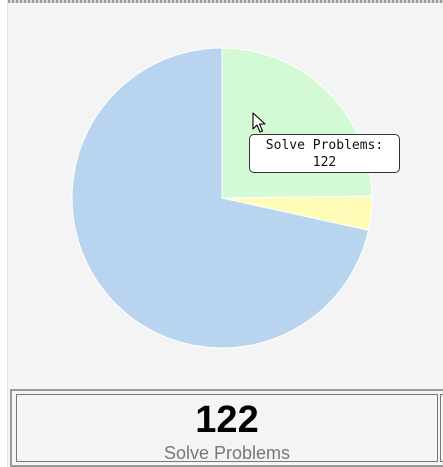 This screenshot has width=443, height=467. What do you see at coordinates (324, 145) in the screenshot?
I see `tooltip-label: Solve Problems:` at bounding box center [324, 145].